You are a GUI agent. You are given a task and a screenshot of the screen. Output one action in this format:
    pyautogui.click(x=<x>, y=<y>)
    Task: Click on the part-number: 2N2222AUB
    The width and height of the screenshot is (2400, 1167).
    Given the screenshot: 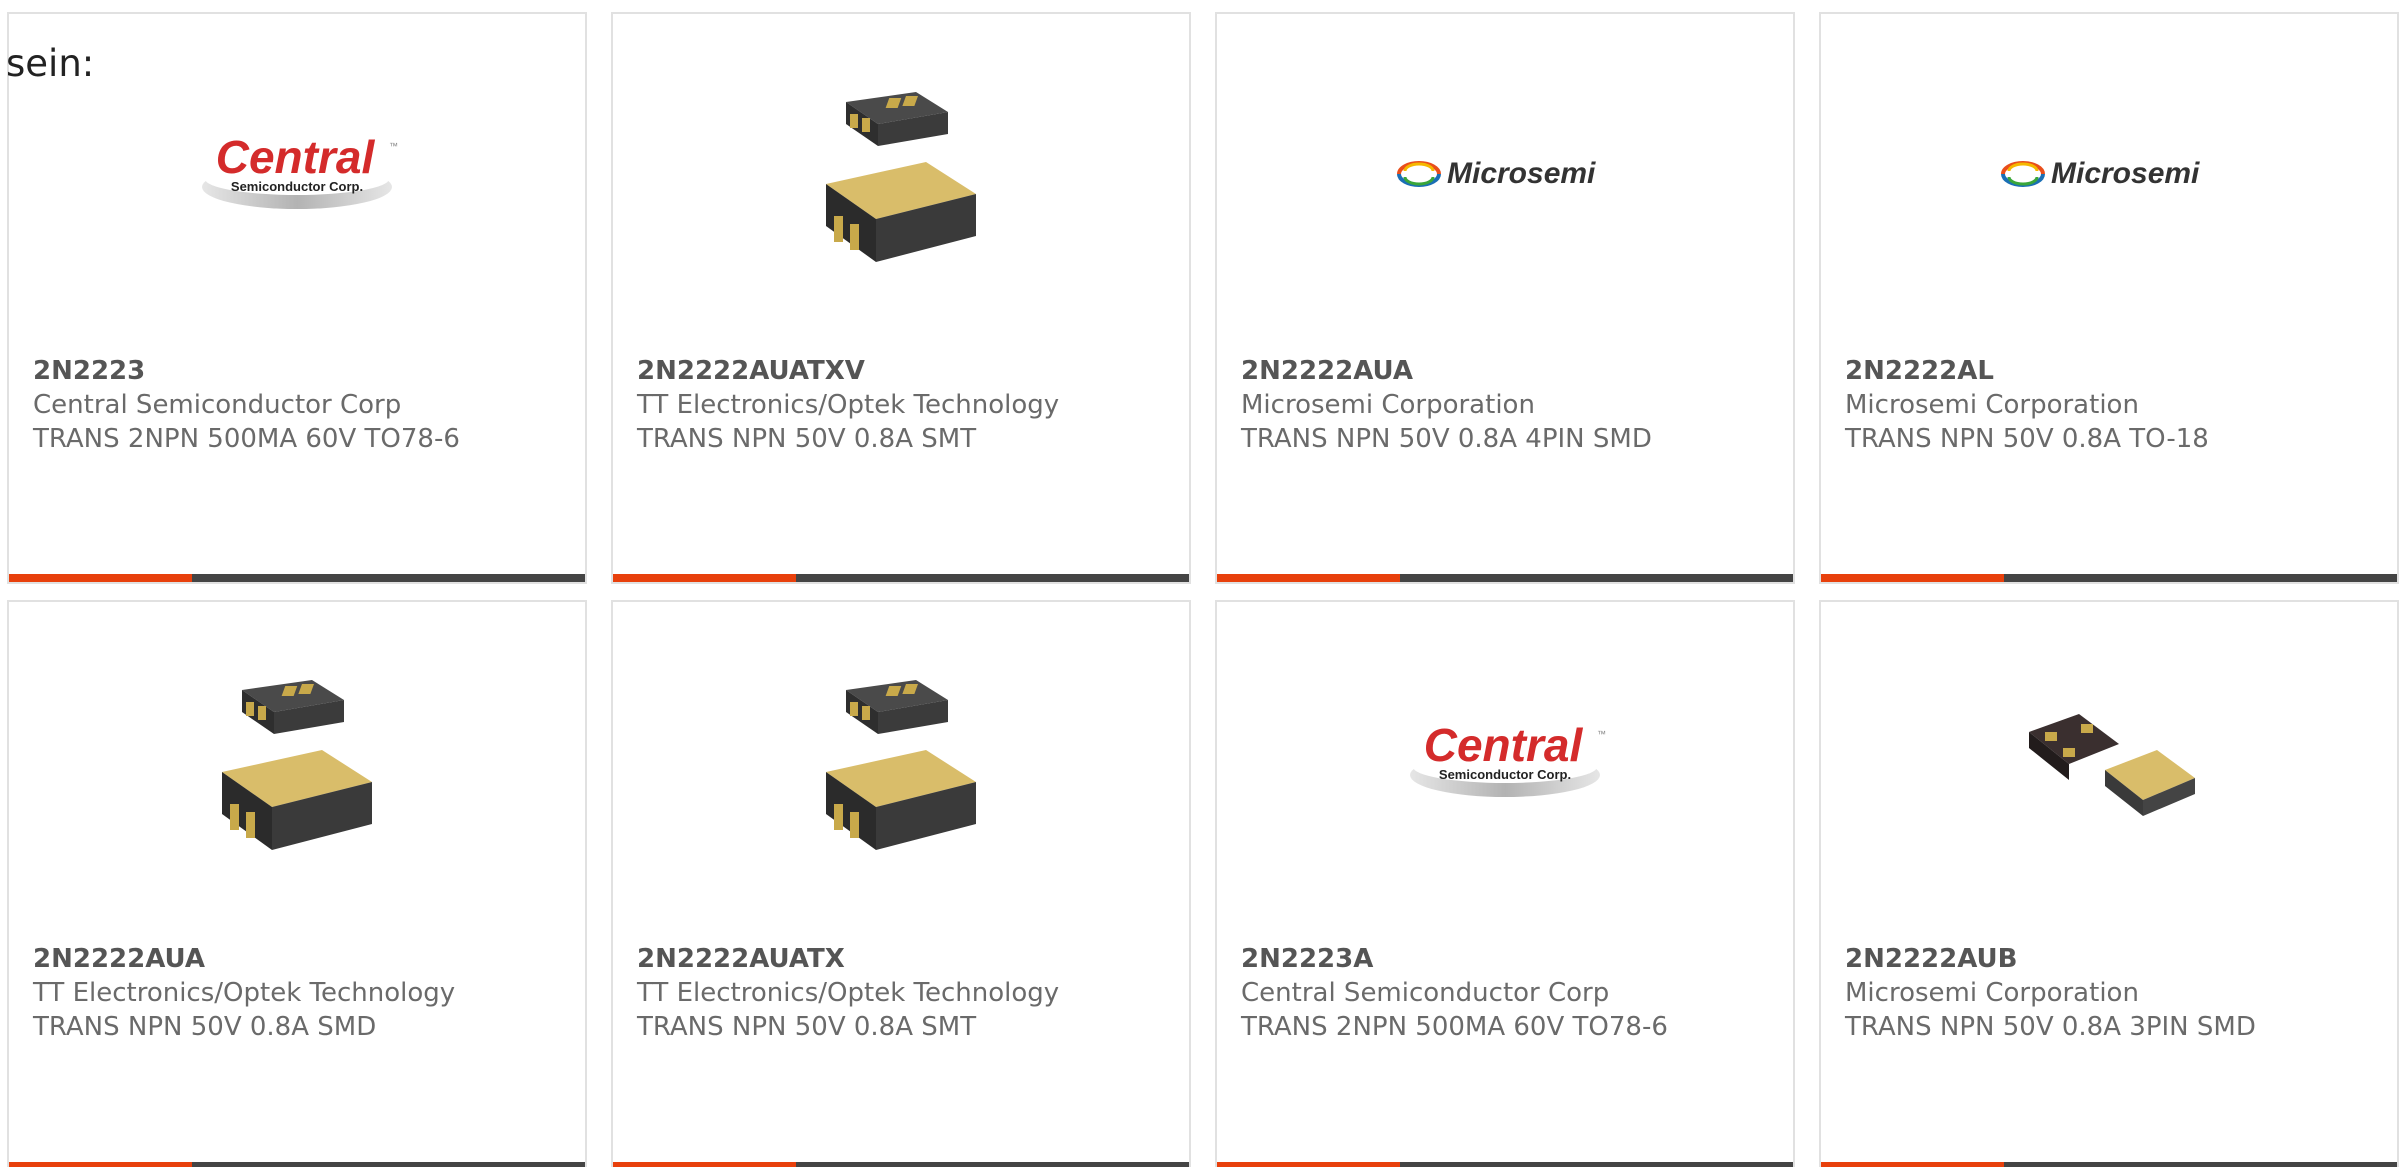 What is the action you would take?
    pyautogui.click(x=2116, y=959)
    